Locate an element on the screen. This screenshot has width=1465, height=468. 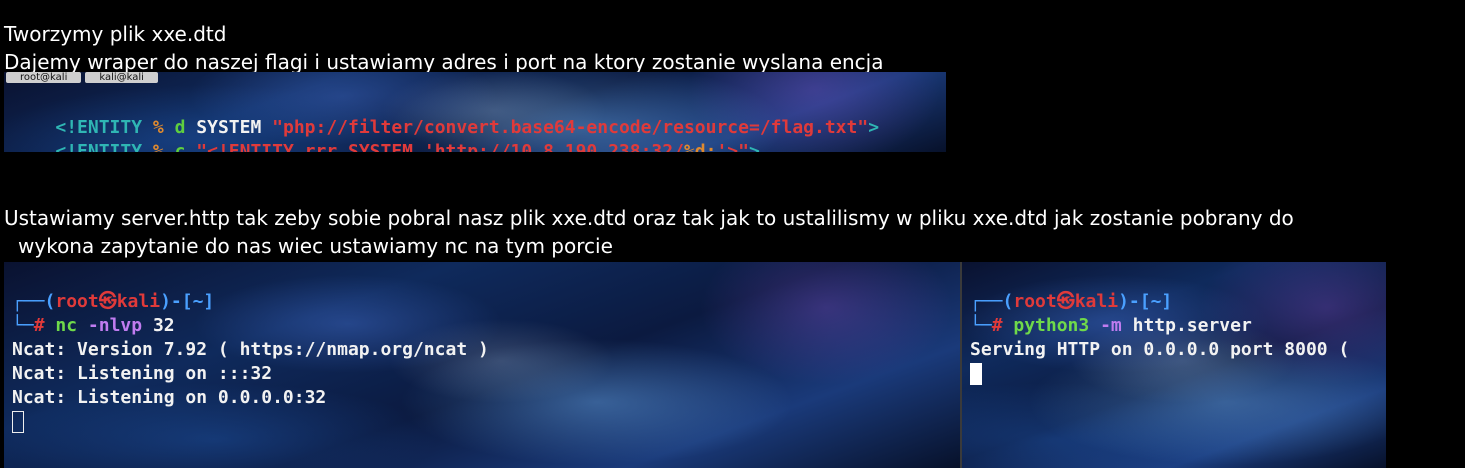
command-name: nc is located at coordinates (66, 325).